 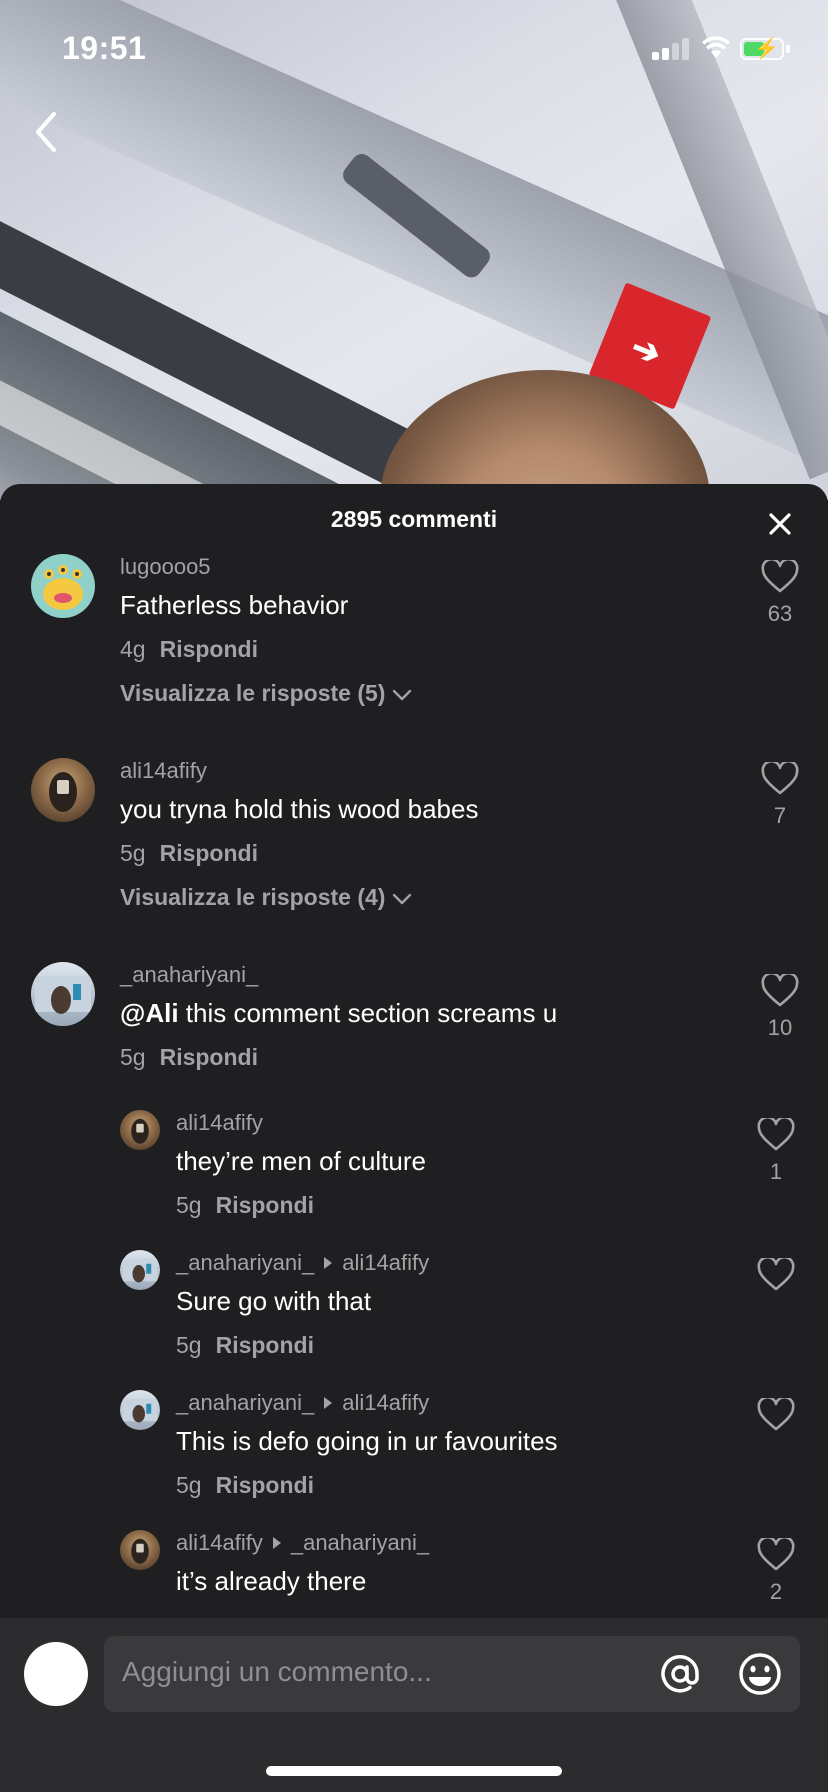 What do you see at coordinates (163, 771) in the screenshot?
I see `comment-username: ali14afify` at bounding box center [163, 771].